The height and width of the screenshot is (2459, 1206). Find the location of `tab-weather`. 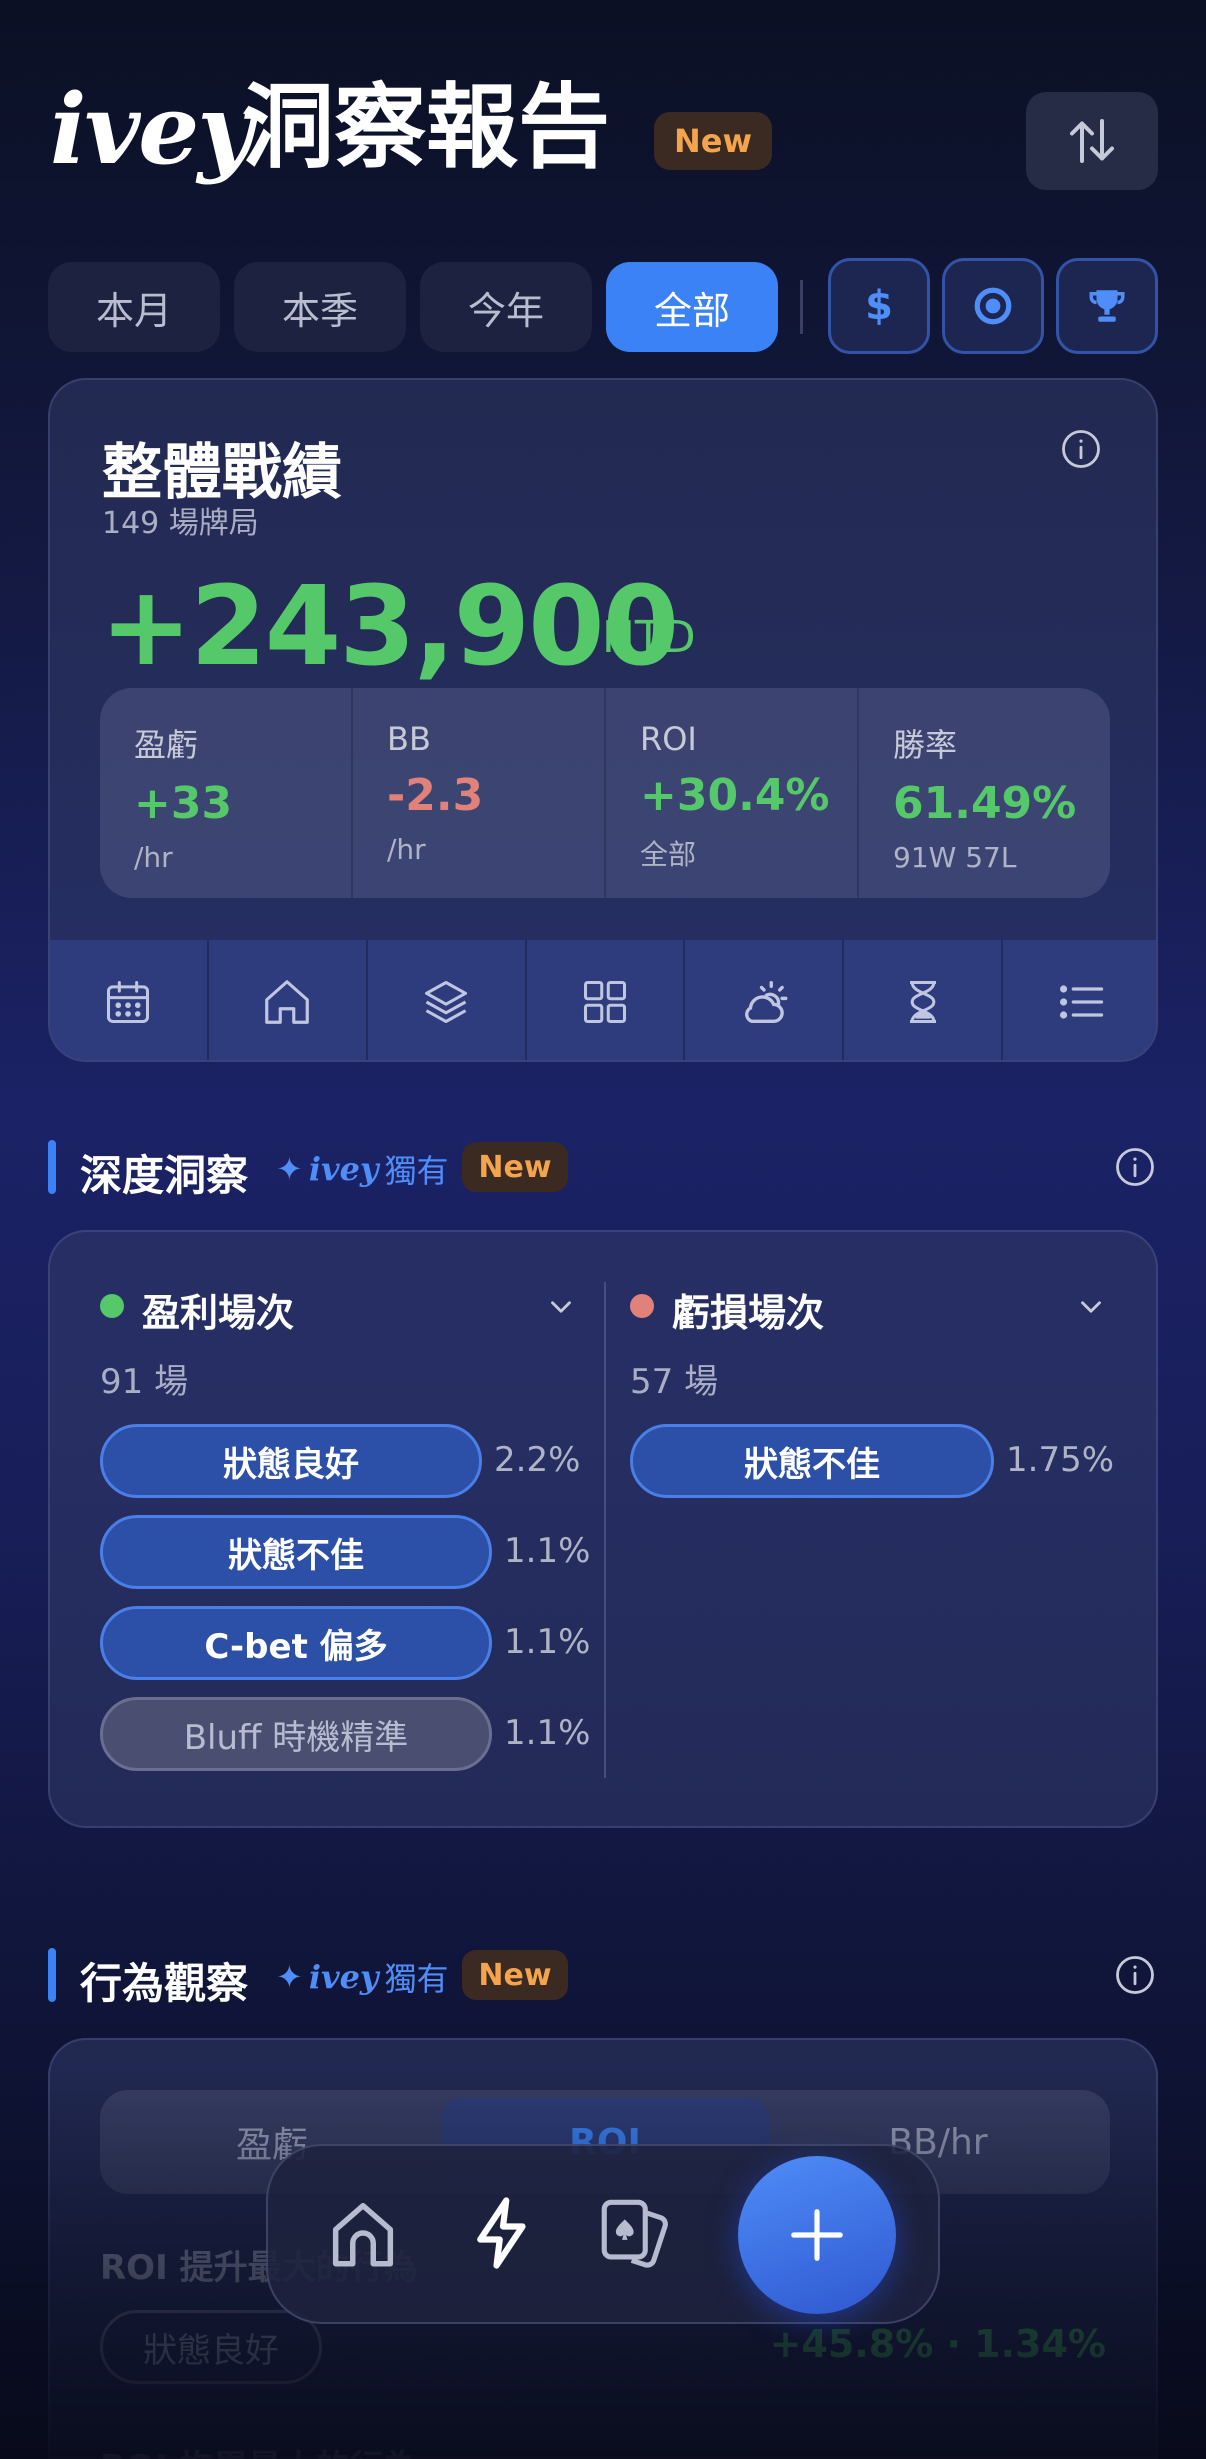

tab-weather is located at coordinates (765, 1000).